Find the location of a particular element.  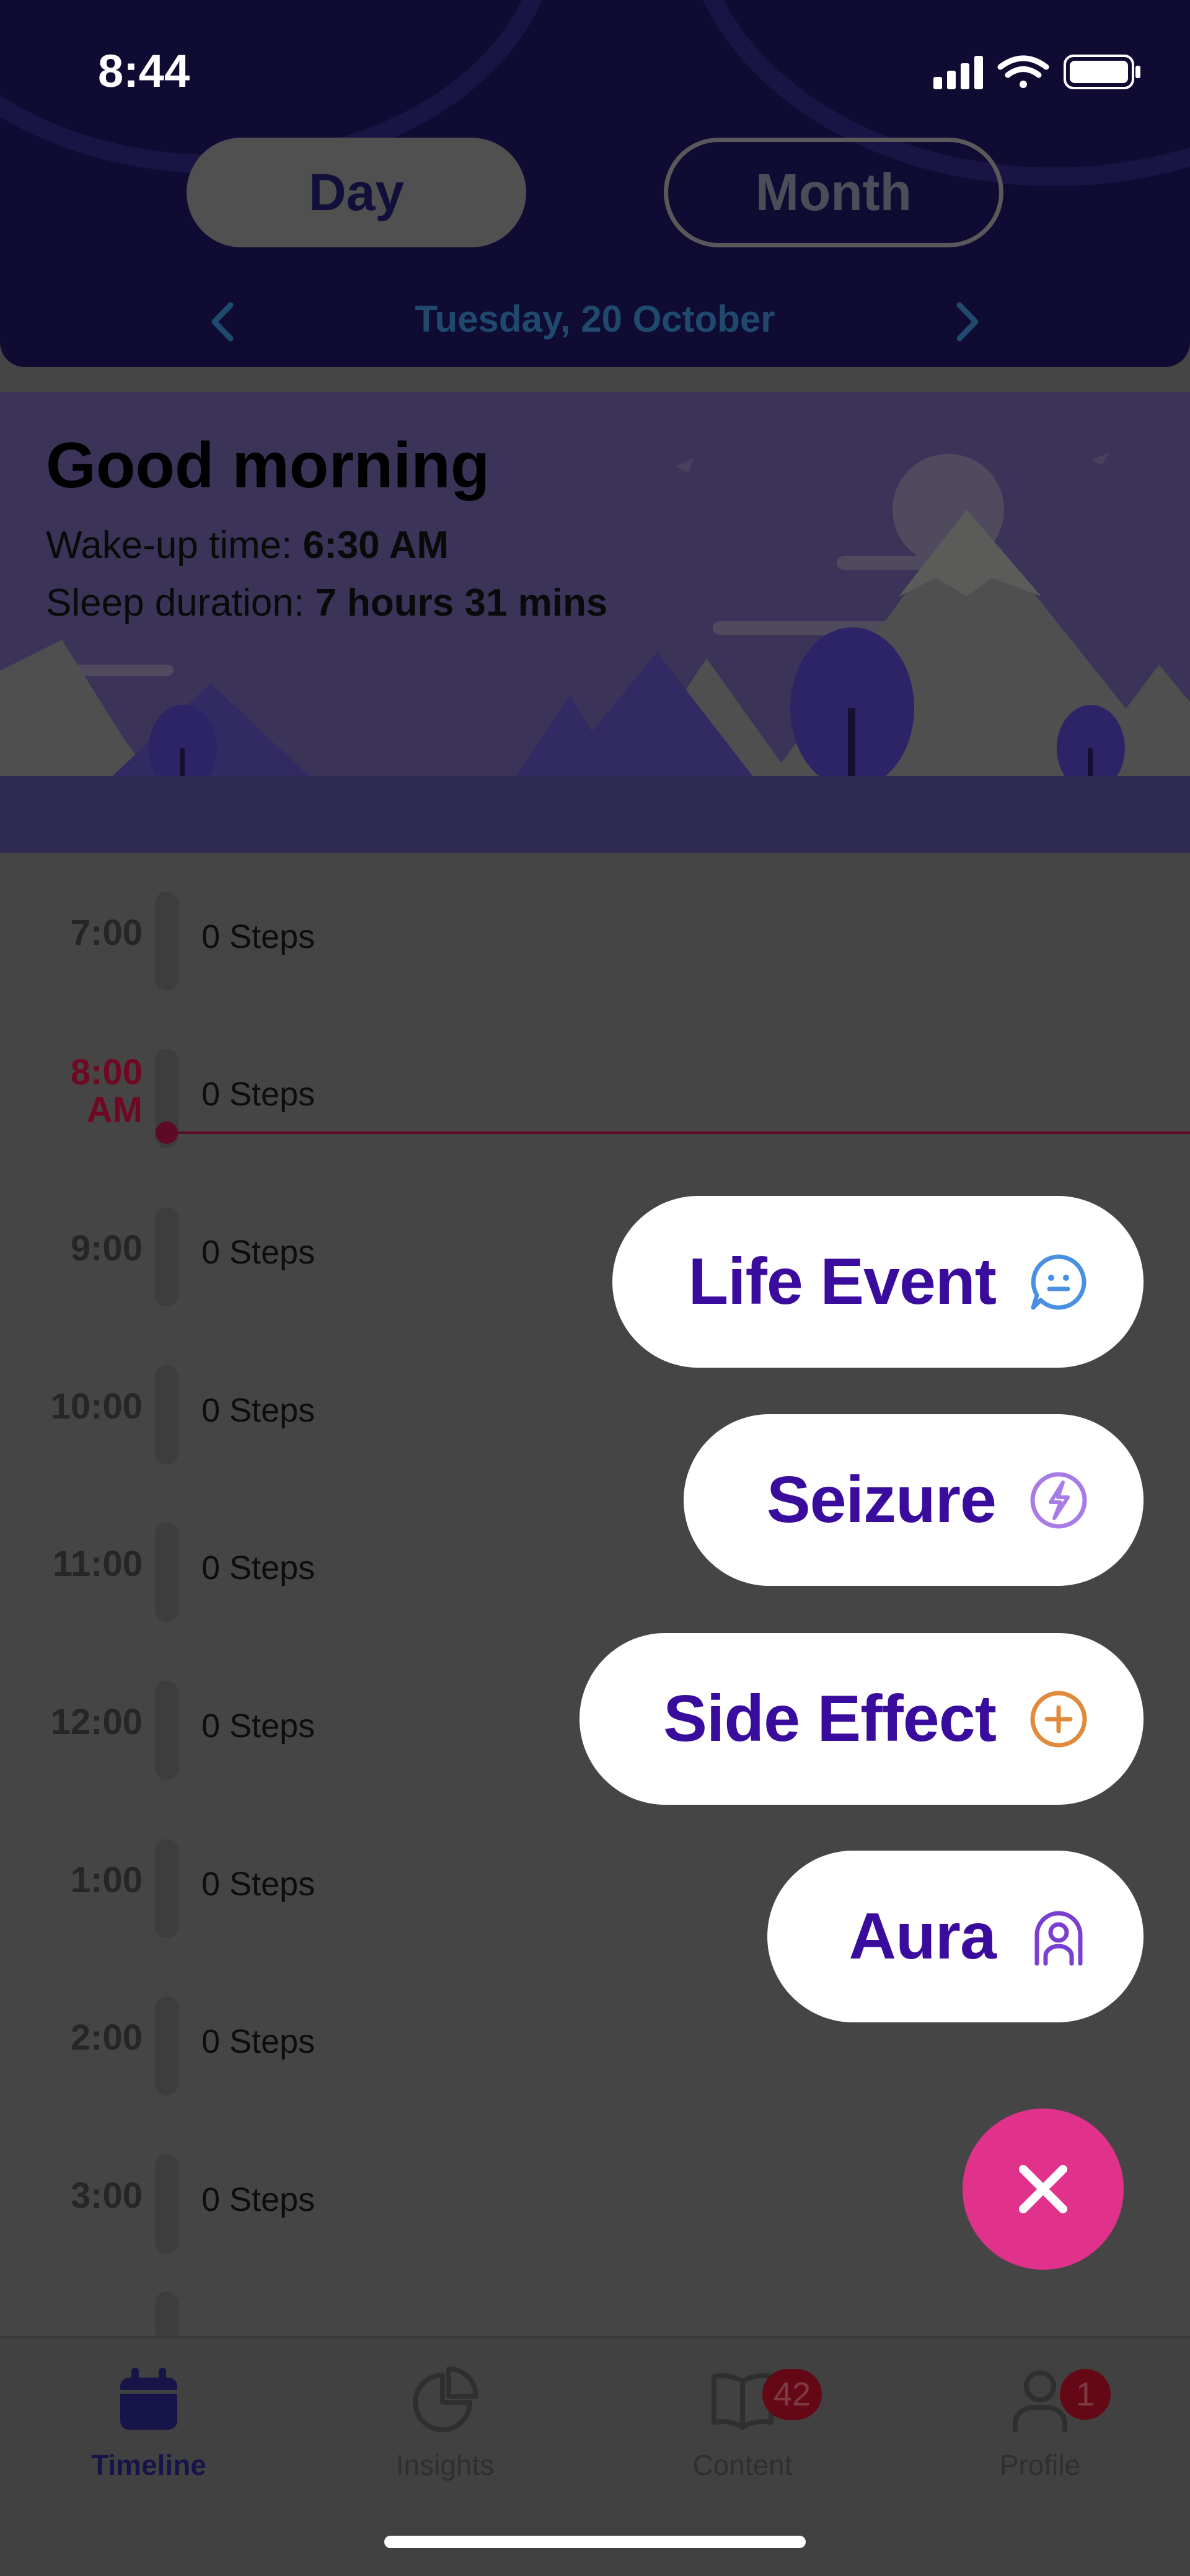

hour-label-current: 8:00 AM is located at coordinates (106, 1091).